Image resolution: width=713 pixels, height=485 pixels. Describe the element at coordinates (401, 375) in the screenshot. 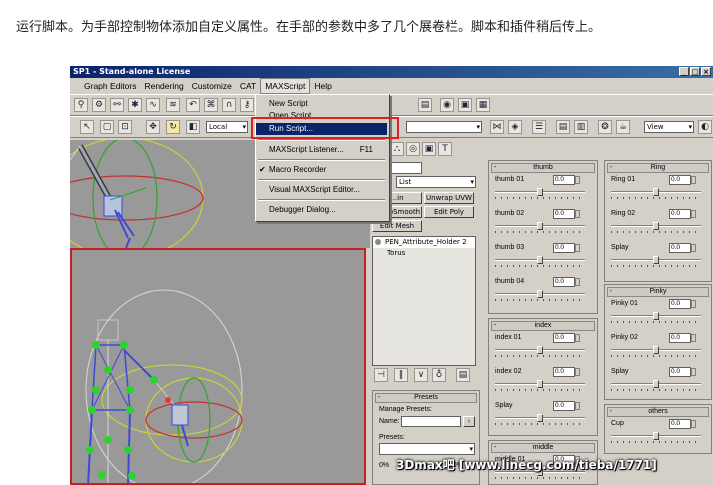

I see `show-end-result-icon: ‖` at that location.